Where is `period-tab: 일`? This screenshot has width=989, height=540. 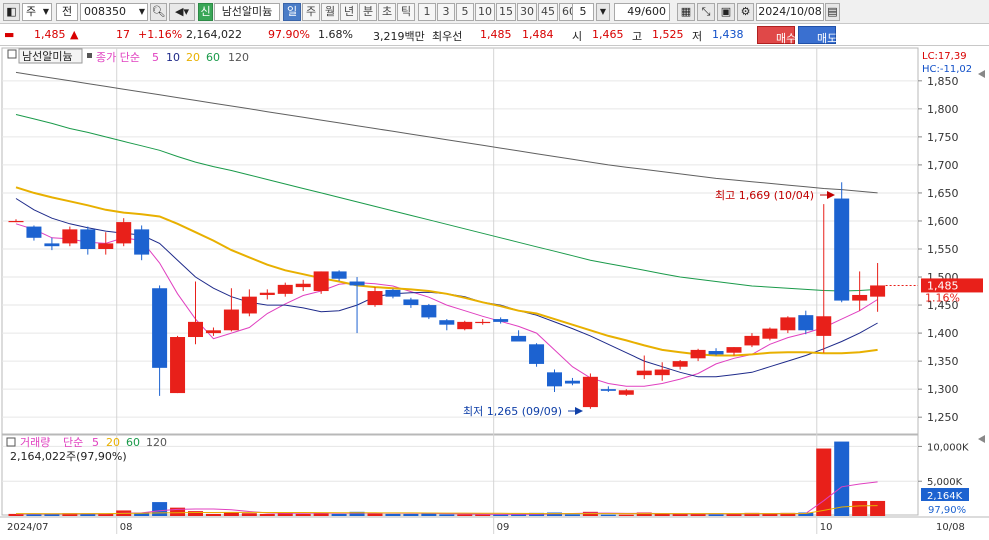
period-tab: 일 is located at coordinates (292, 12).